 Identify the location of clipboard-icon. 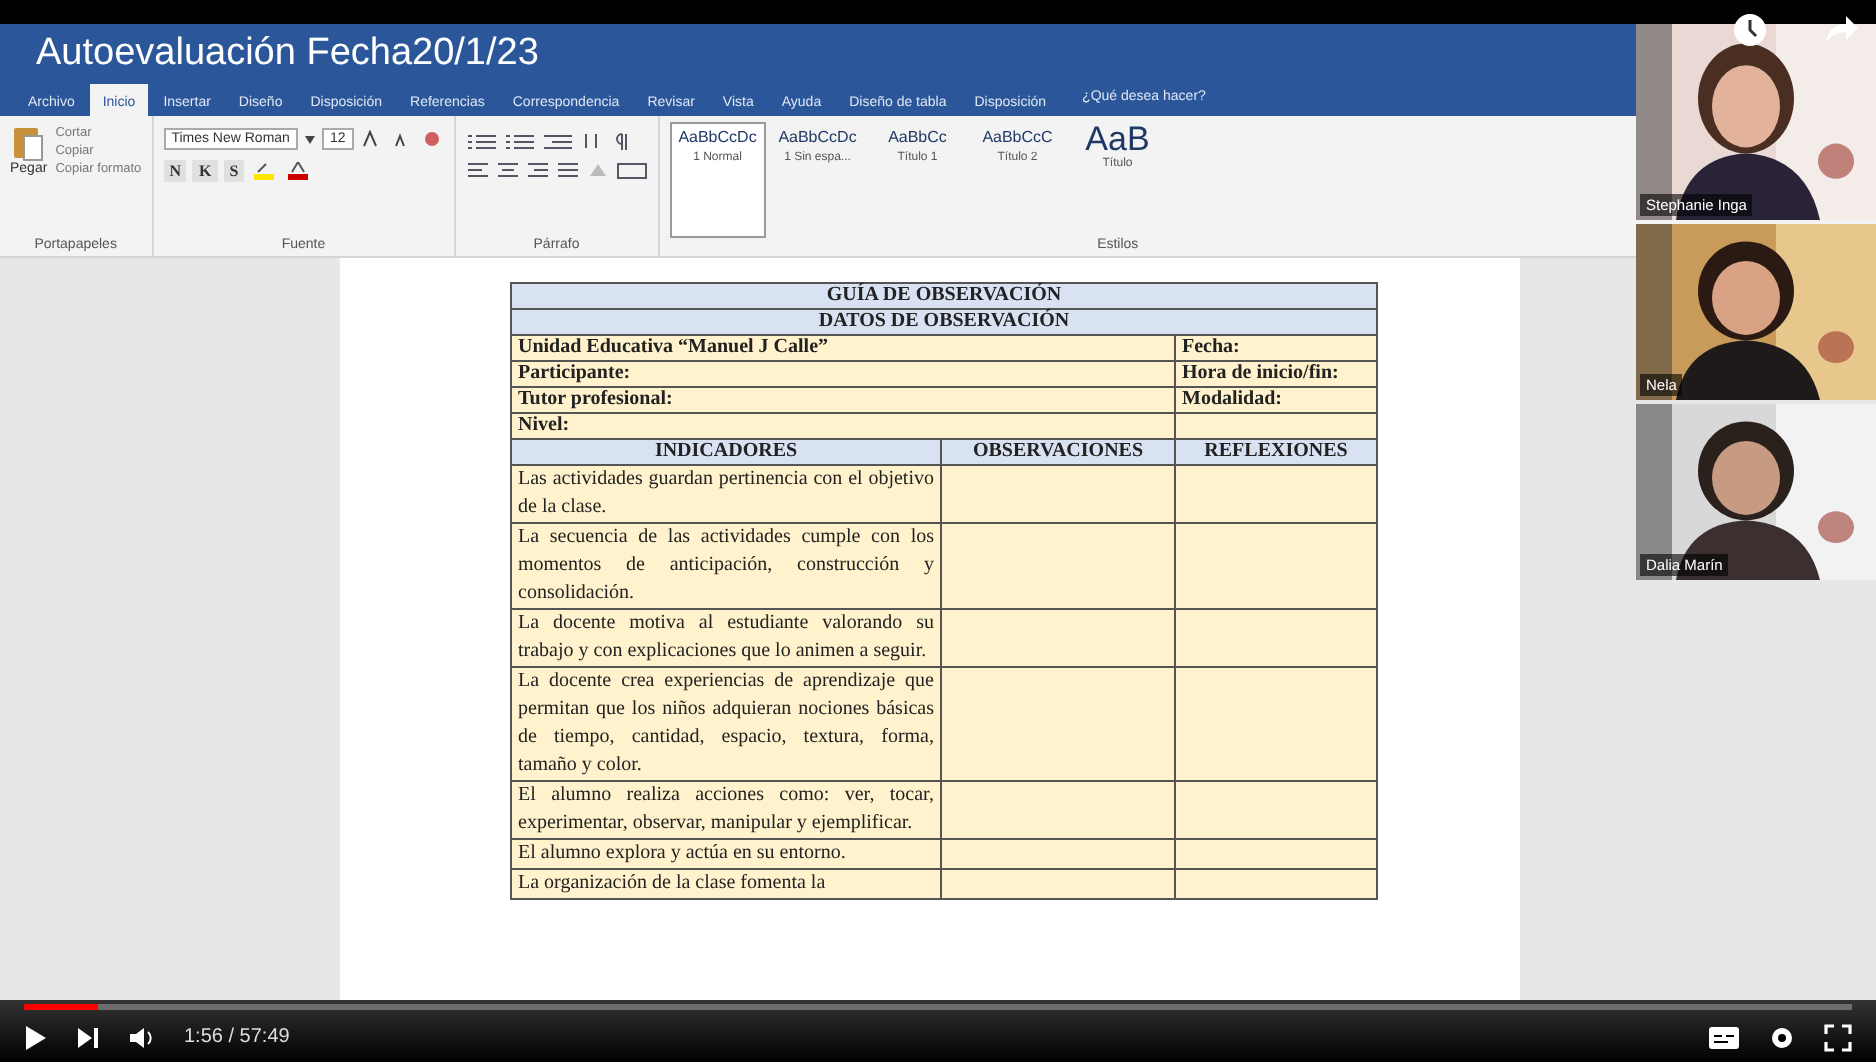
(28, 142).